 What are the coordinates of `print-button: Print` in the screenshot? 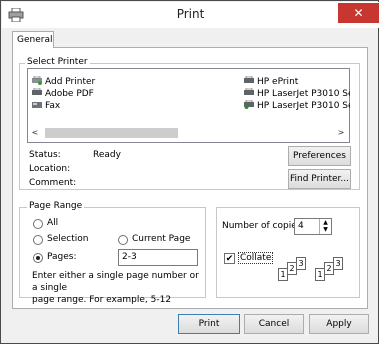 It's located at (209, 324).